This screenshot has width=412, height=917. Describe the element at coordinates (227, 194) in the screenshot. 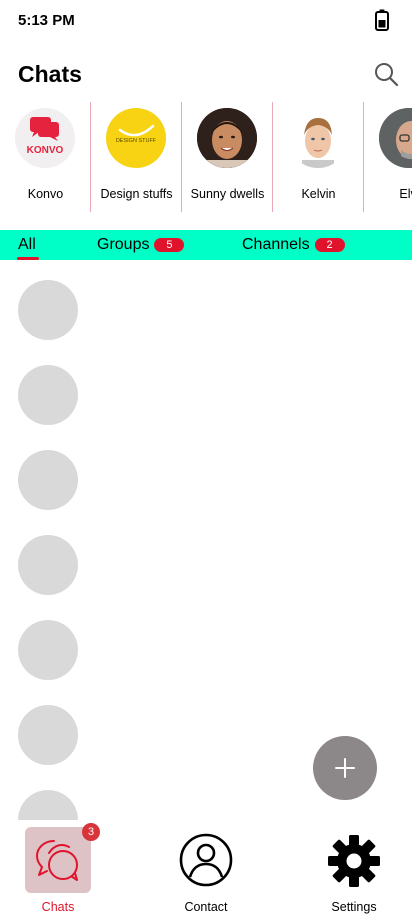

I see `story-label: Sunny dwells` at that location.